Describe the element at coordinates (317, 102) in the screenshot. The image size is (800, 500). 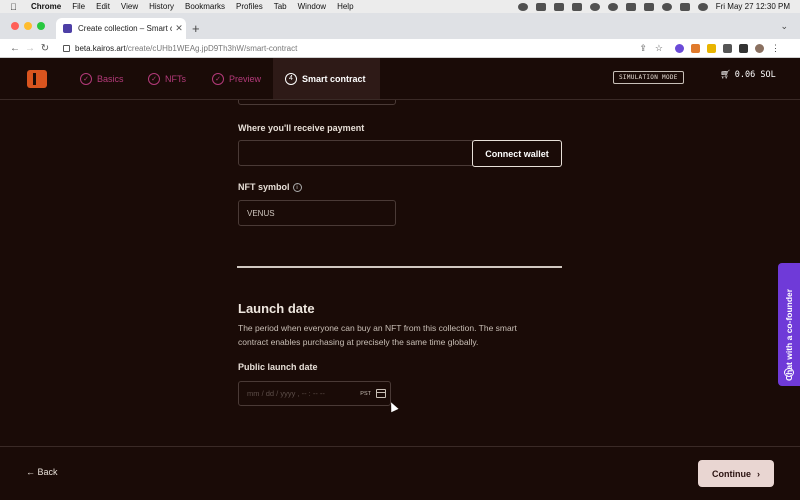
I see `previous-field-input` at that location.